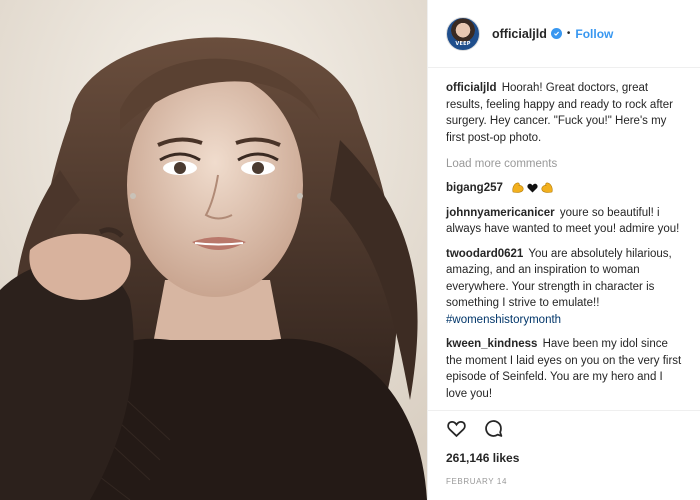  I want to click on avatar: VEEP, so click(463, 33).